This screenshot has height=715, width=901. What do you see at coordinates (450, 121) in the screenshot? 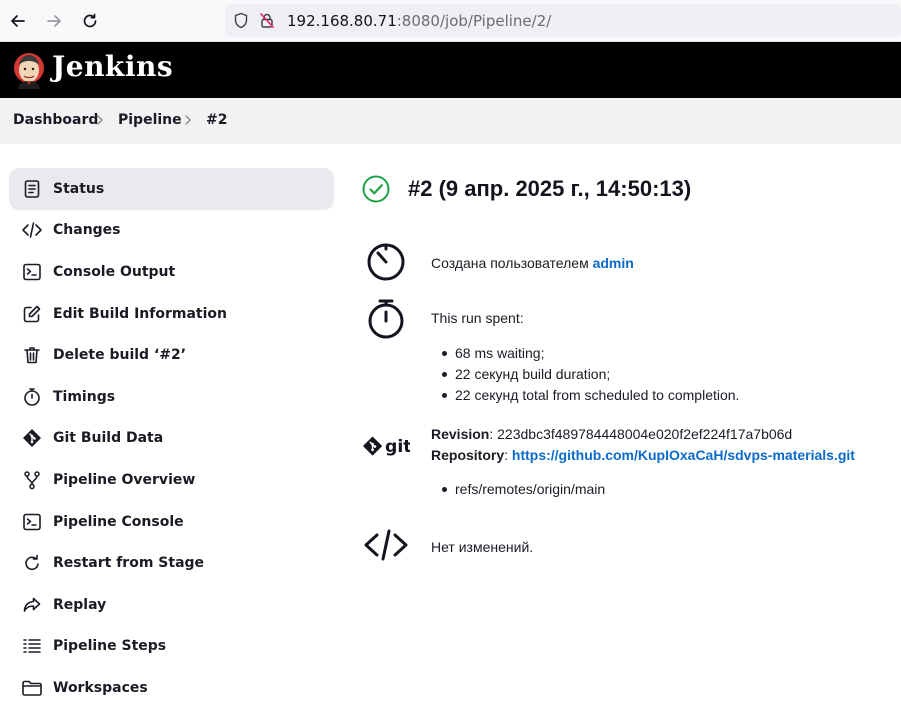
I see `breadcrumb: Dashboard Pipeline #2` at bounding box center [450, 121].